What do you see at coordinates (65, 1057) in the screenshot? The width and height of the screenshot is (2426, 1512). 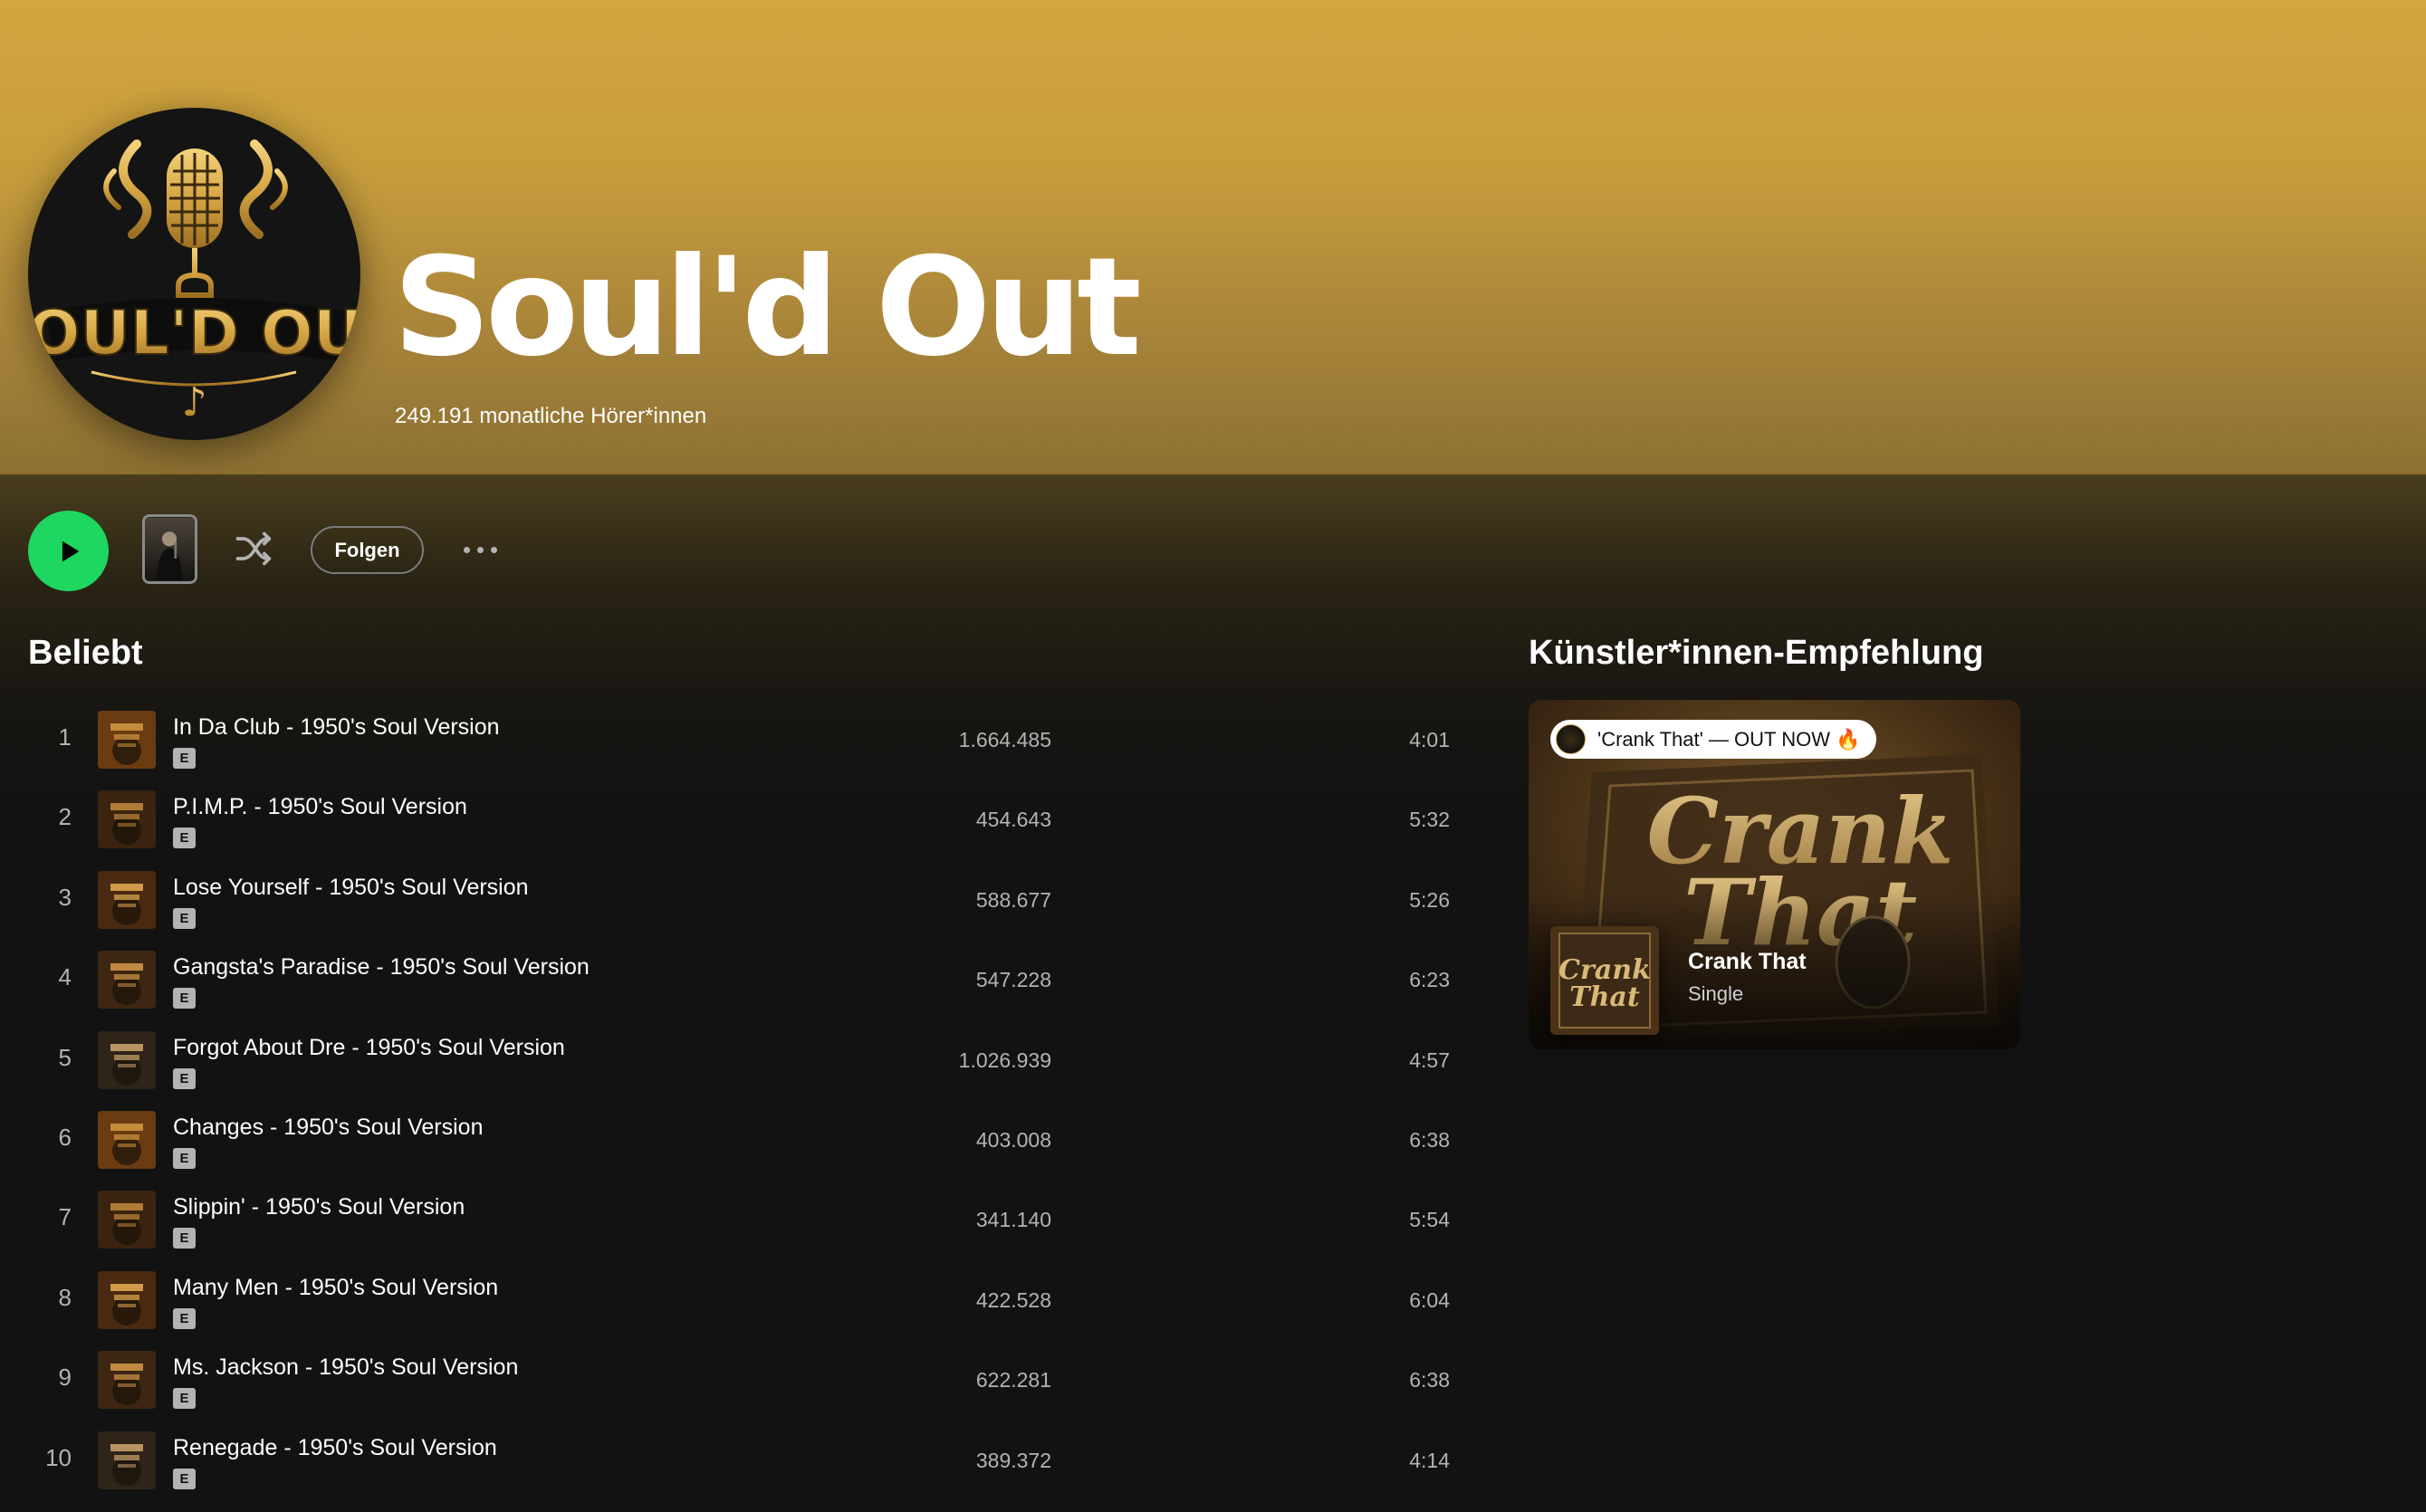 I see `track-number: 5` at bounding box center [65, 1057].